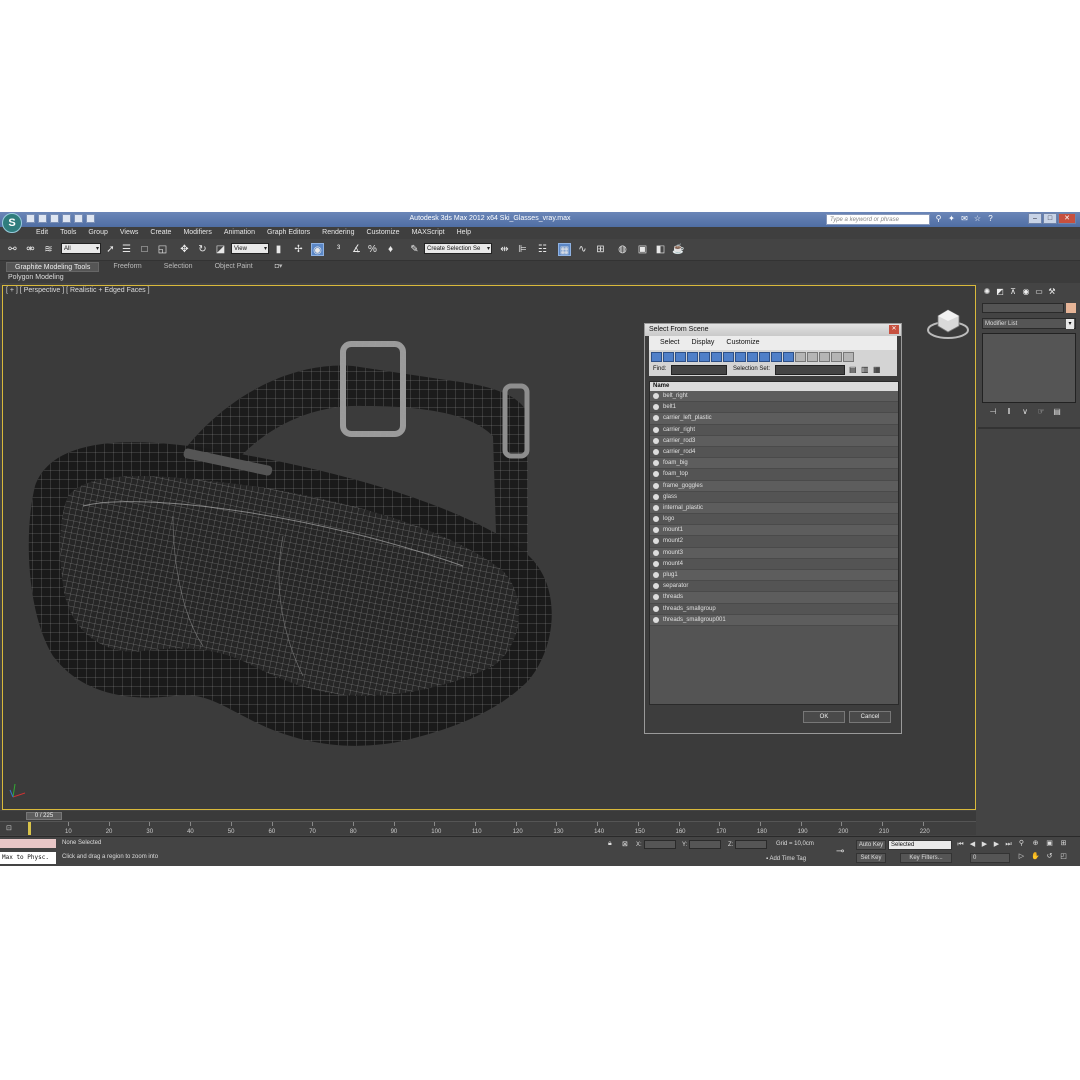 This screenshot has height=1080, width=1080. Describe the element at coordinates (129, 233) in the screenshot. I see `menu-views: Views` at that location.